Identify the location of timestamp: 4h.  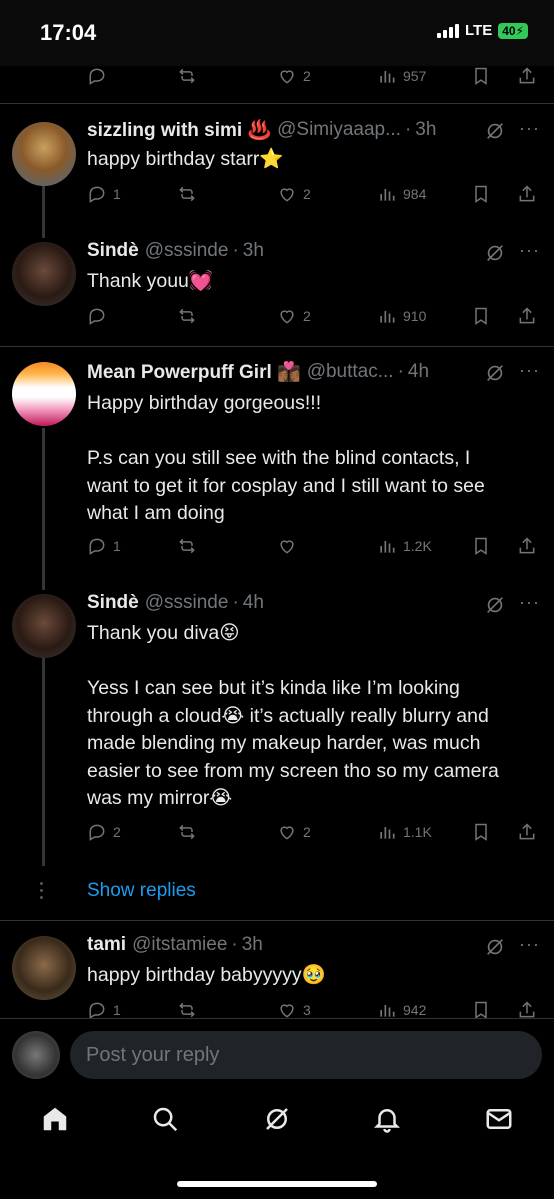
(418, 371).